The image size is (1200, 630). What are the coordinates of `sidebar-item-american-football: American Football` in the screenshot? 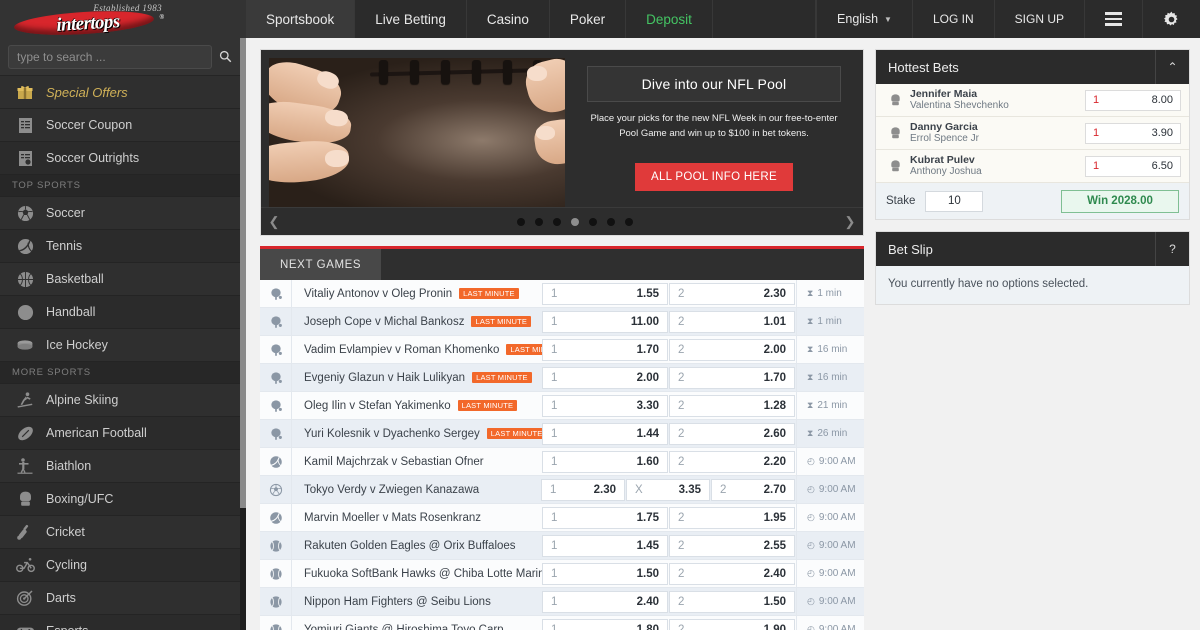 It's located at (123, 433).